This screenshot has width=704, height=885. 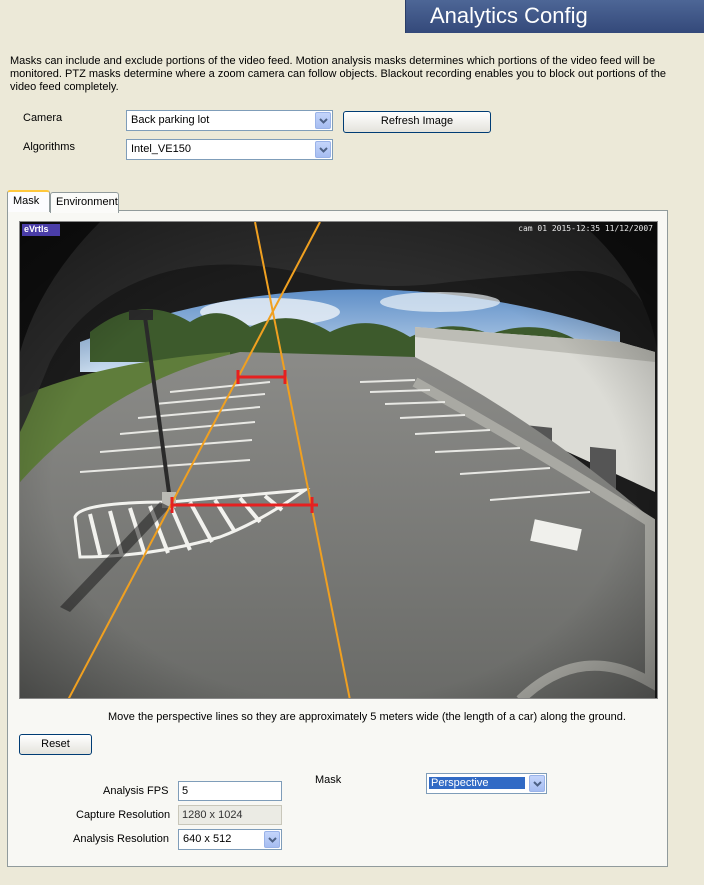 I want to click on mask-label: Mask, so click(x=328, y=780).